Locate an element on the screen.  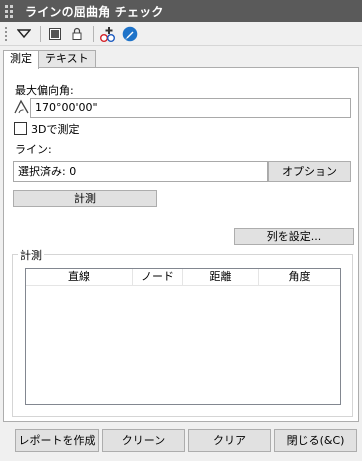
window-title: ラインの屈曲角 チェック is located at coordinates (94, 11).